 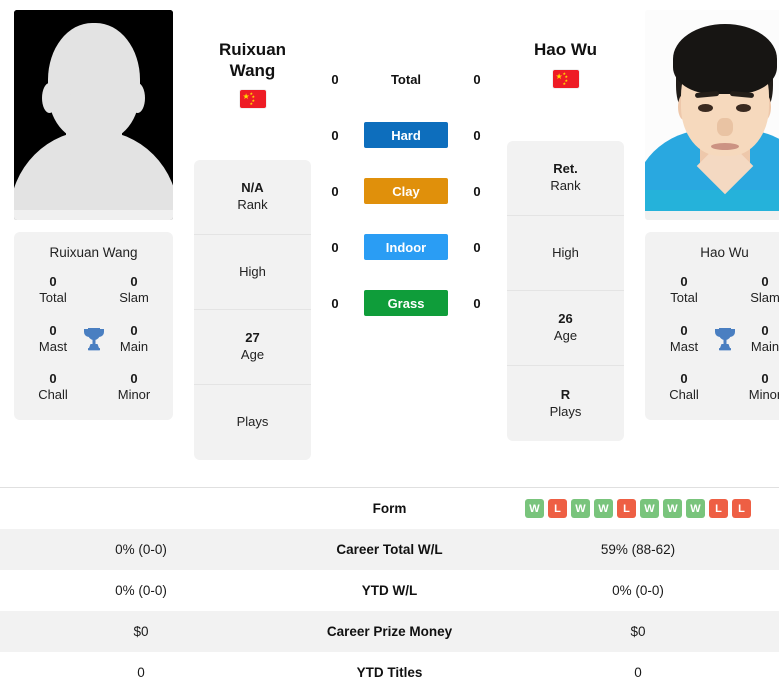 What do you see at coordinates (141, 590) in the screenshot?
I see `row-ytd-wl-left-value: 0% (0-0)` at bounding box center [141, 590].